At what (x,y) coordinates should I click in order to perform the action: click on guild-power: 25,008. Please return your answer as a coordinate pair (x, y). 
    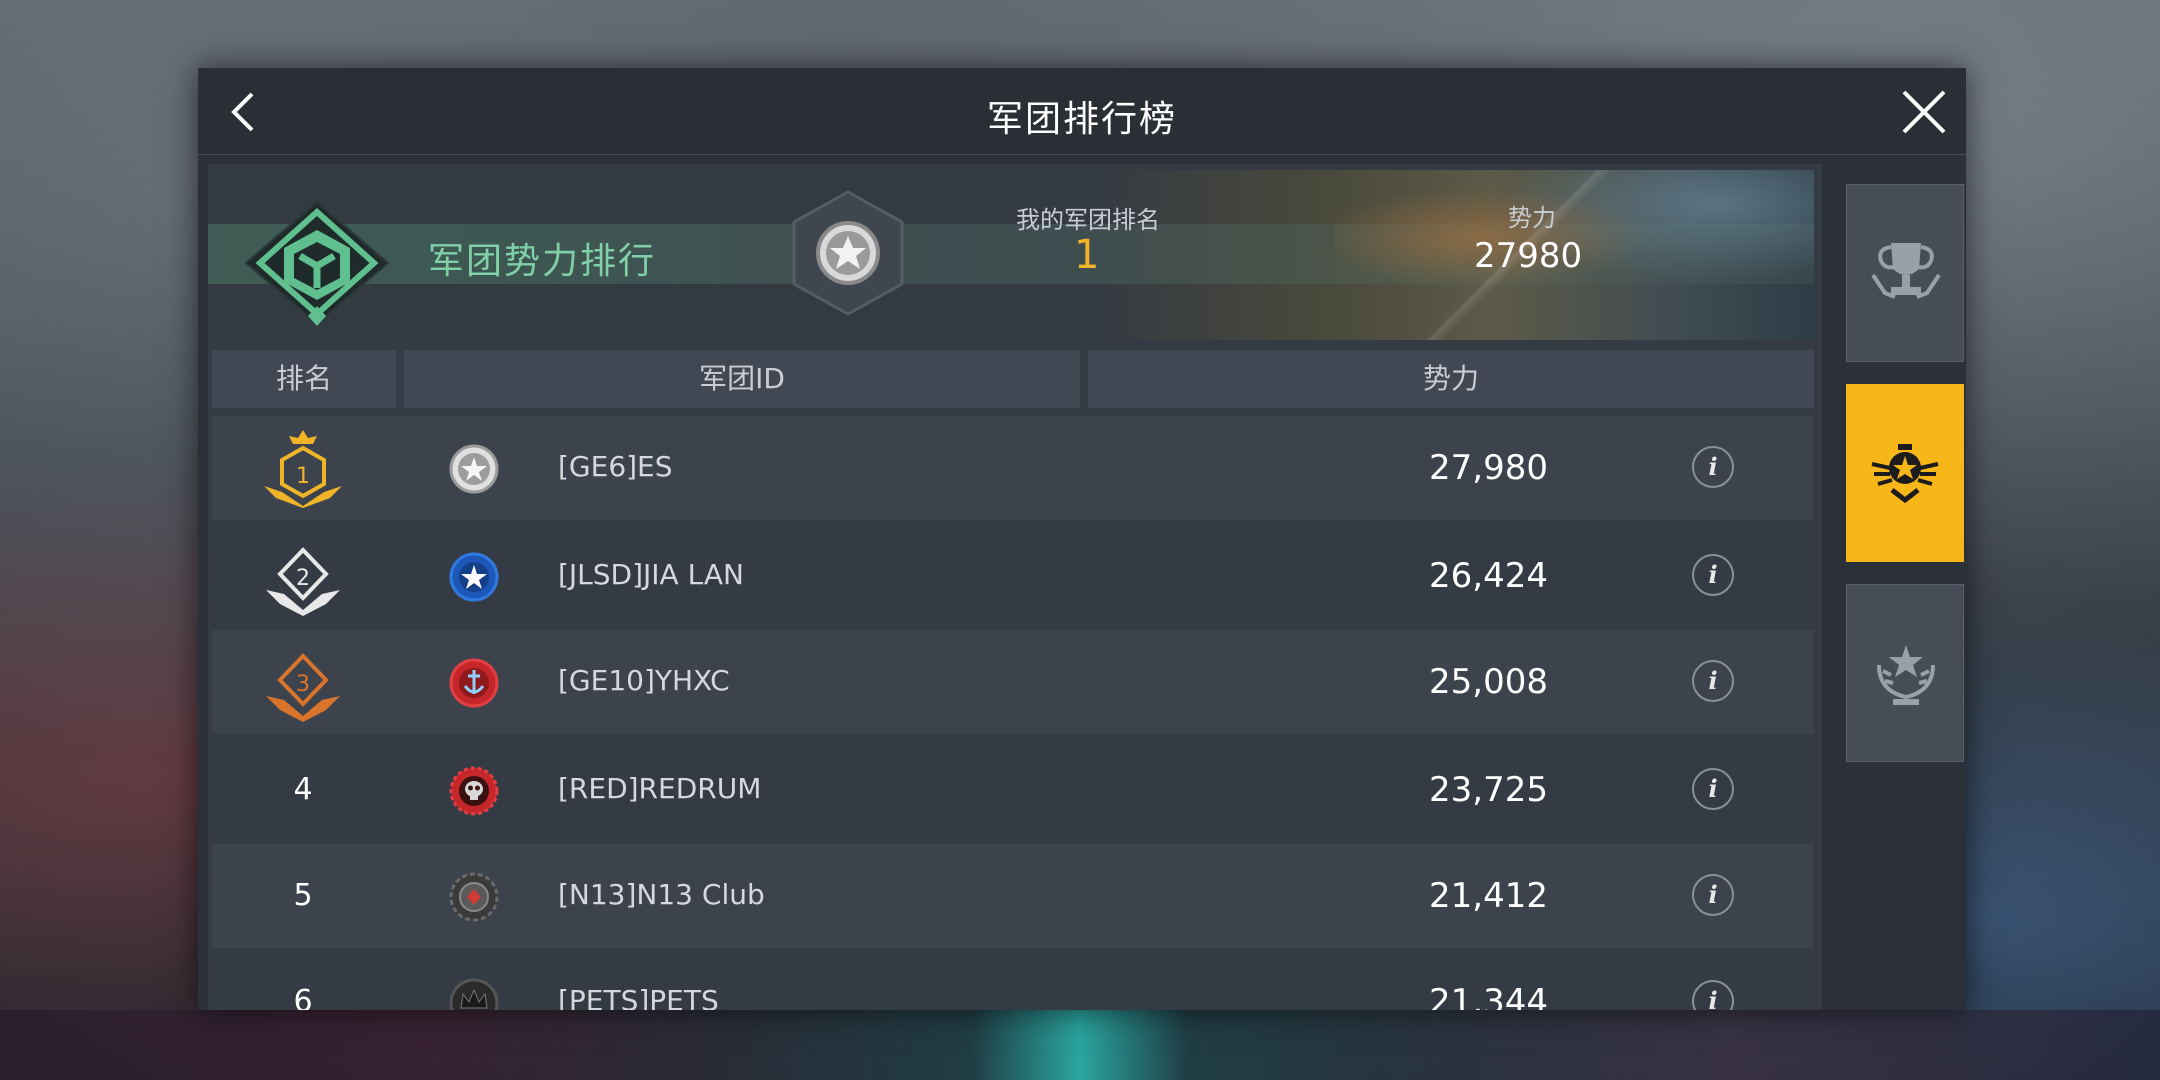
    Looking at the image, I should click on (1488, 682).